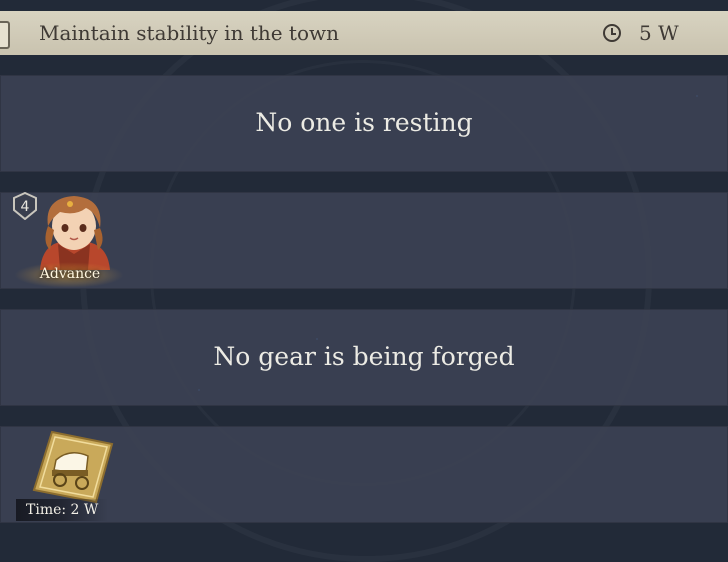 Image resolution: width=728 pixels, height=562 pixels. I want to click on forge-empty-text: No gear is being forged, so click(364, 356).